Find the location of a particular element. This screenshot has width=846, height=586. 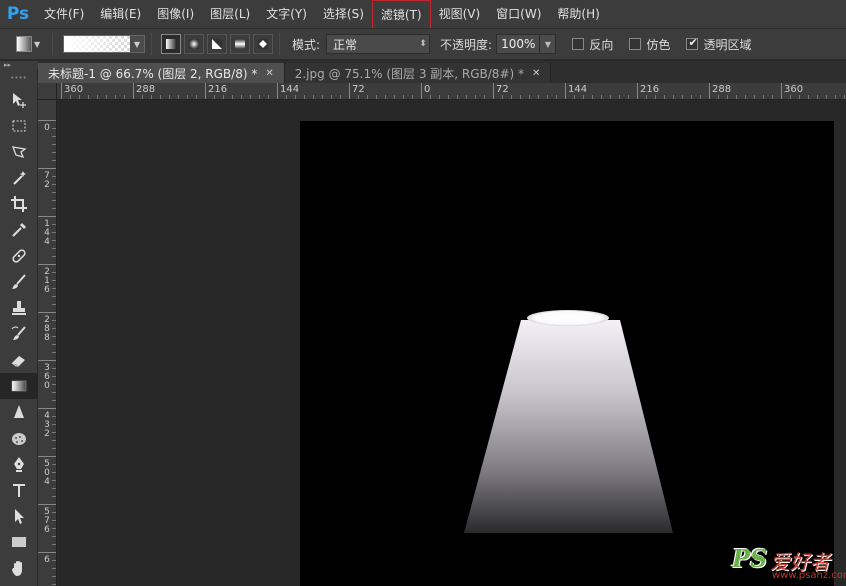

magic-wand-tool is located at coordinates (19, 178).